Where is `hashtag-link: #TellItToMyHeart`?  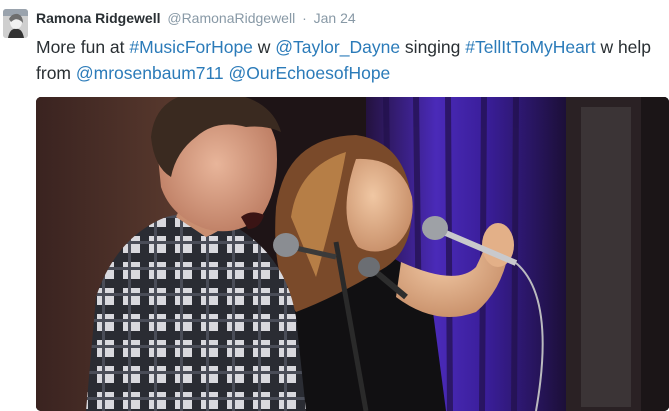
hashtag-link: #TellItToMyHeart is located at coordinates (530, 47).